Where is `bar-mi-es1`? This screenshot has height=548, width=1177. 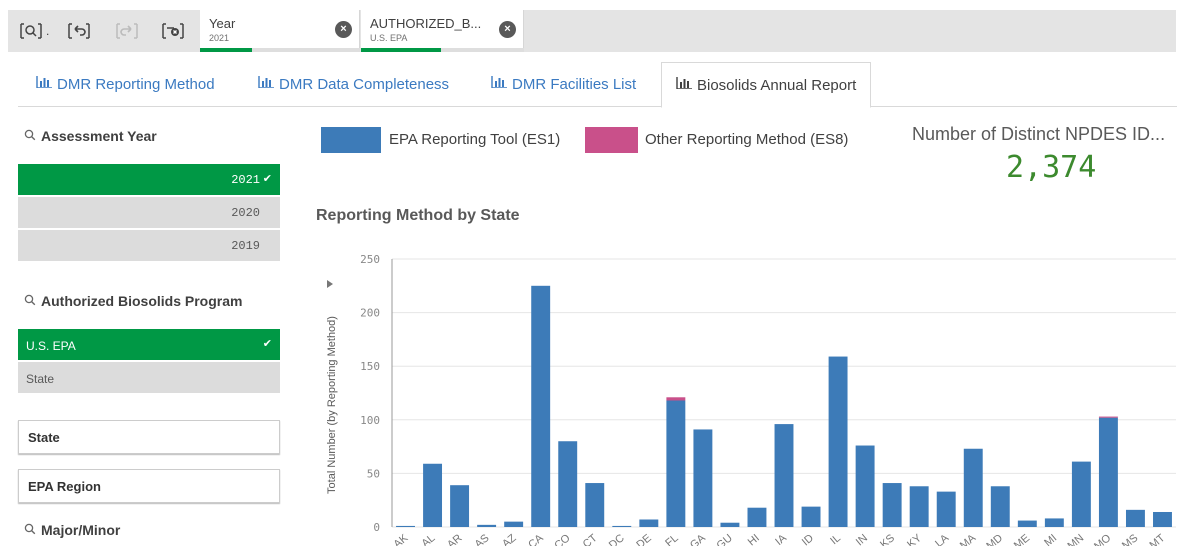
bar-mi-es1 is located at coordinates (1054, 522).